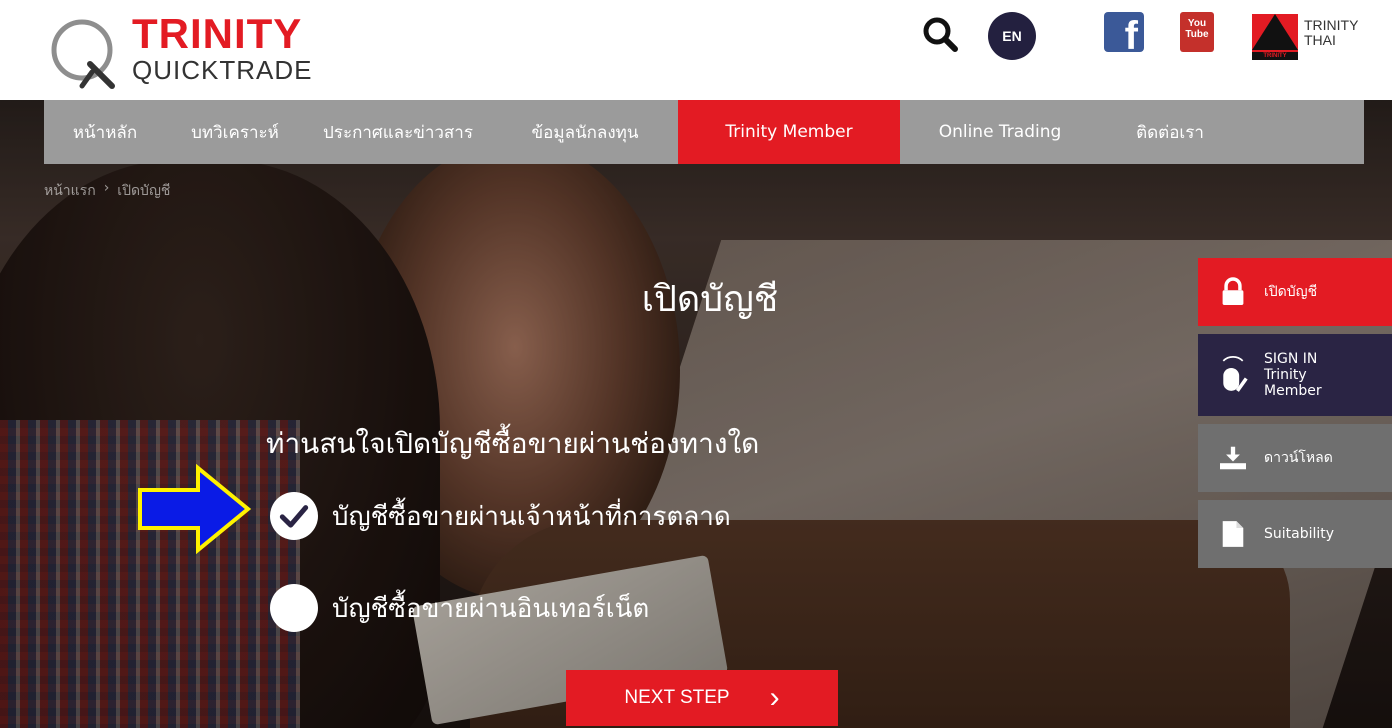 This screenshot has height=728, width=1392. I want to click on nav-item-analysis: บทวิเคราะห์, so click(235, 132).